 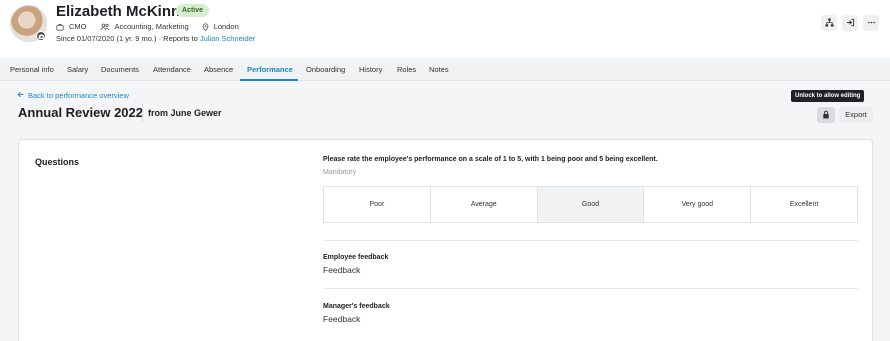 I want to click on mandatory-label: Mandatory, so click(x=340, y=172).